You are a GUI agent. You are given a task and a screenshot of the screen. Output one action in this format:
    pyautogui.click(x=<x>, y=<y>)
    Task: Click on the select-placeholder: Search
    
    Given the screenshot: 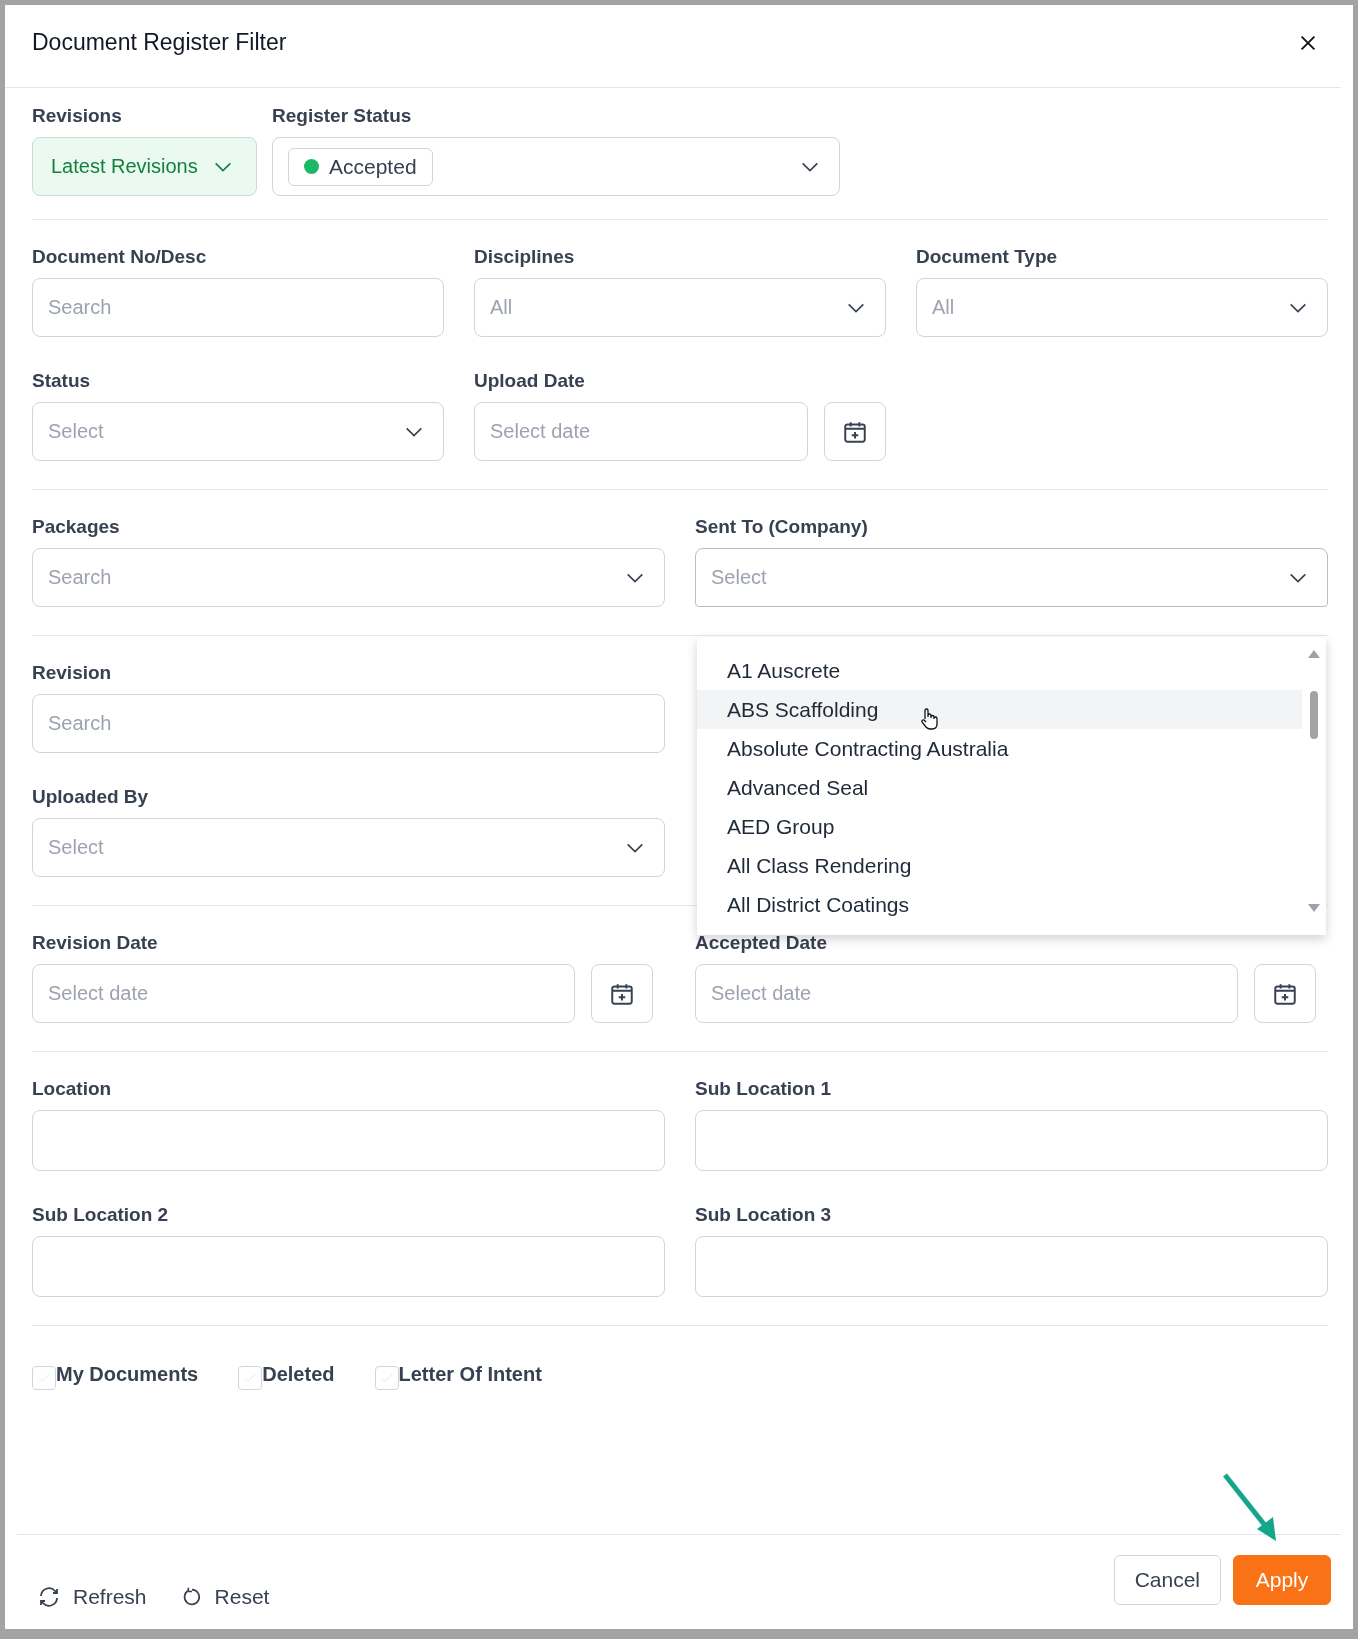 What is the action you would take?
    pyautogui.click(x=80, y=577)
    